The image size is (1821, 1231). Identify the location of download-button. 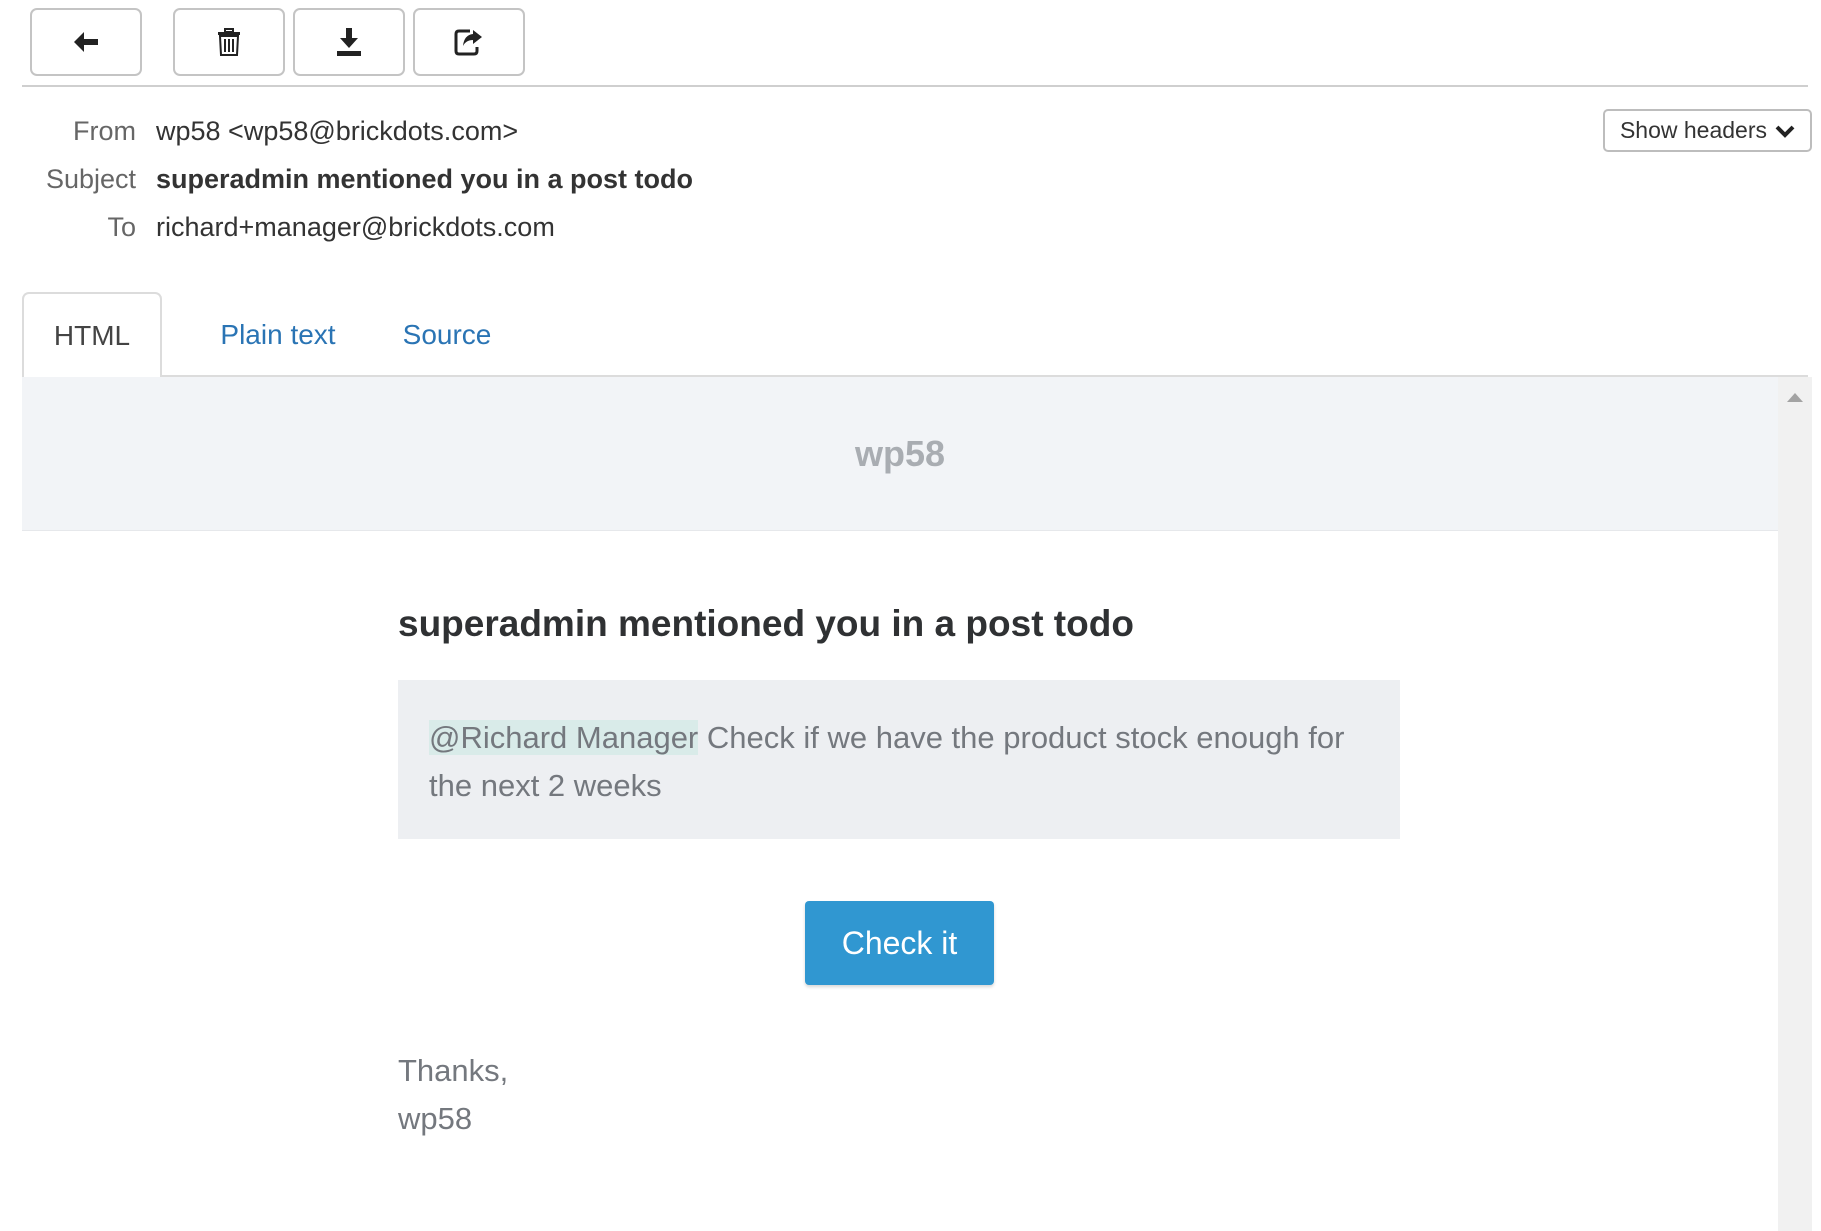
(349, 42).